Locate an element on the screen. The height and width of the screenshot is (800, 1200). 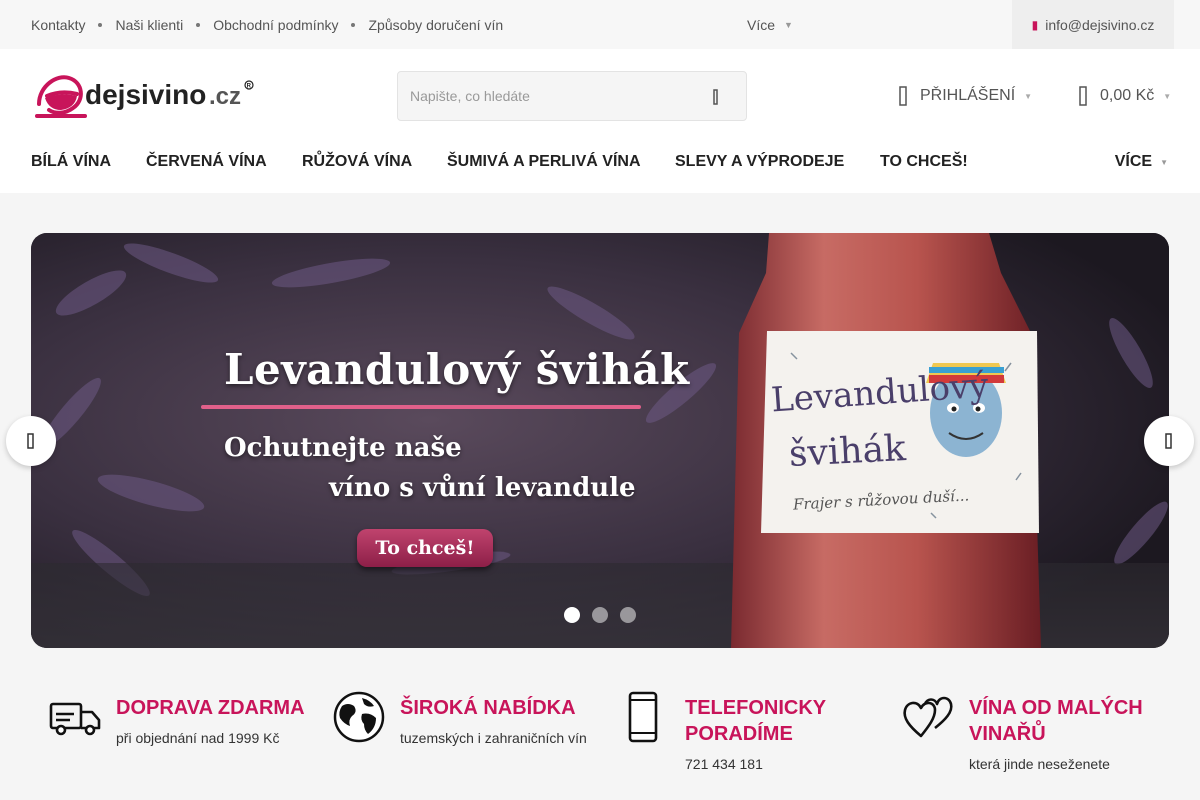
slider-dots is located at coordinates (600, 615).